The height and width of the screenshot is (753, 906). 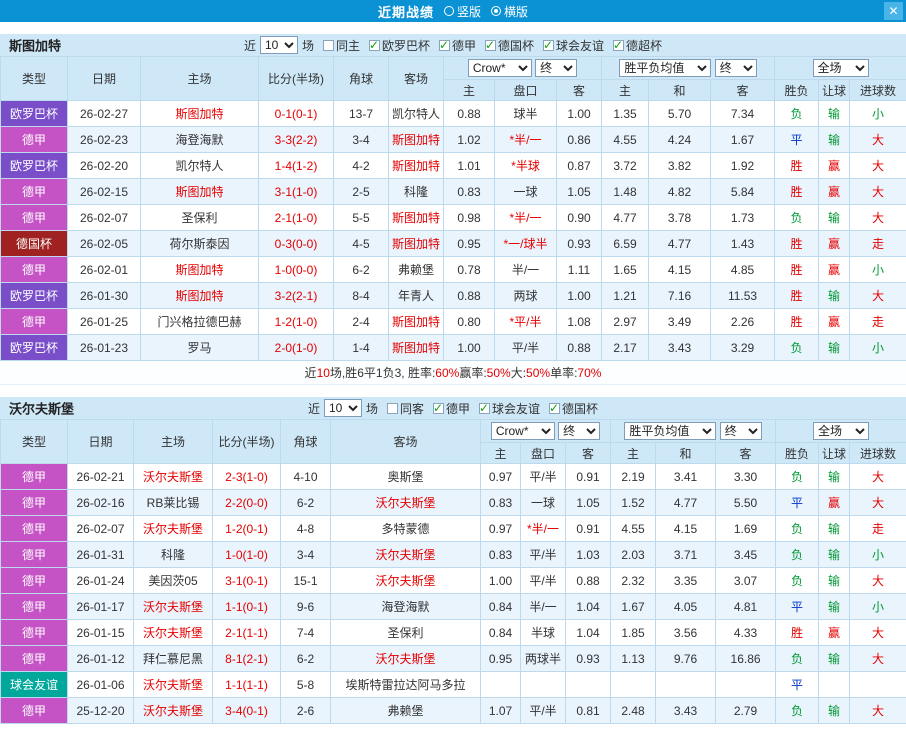 What do you see at coordinates (680, 269) in the screenshot?
I see `cell-mean-draw: 4.15` at bounding box center [680, 269].